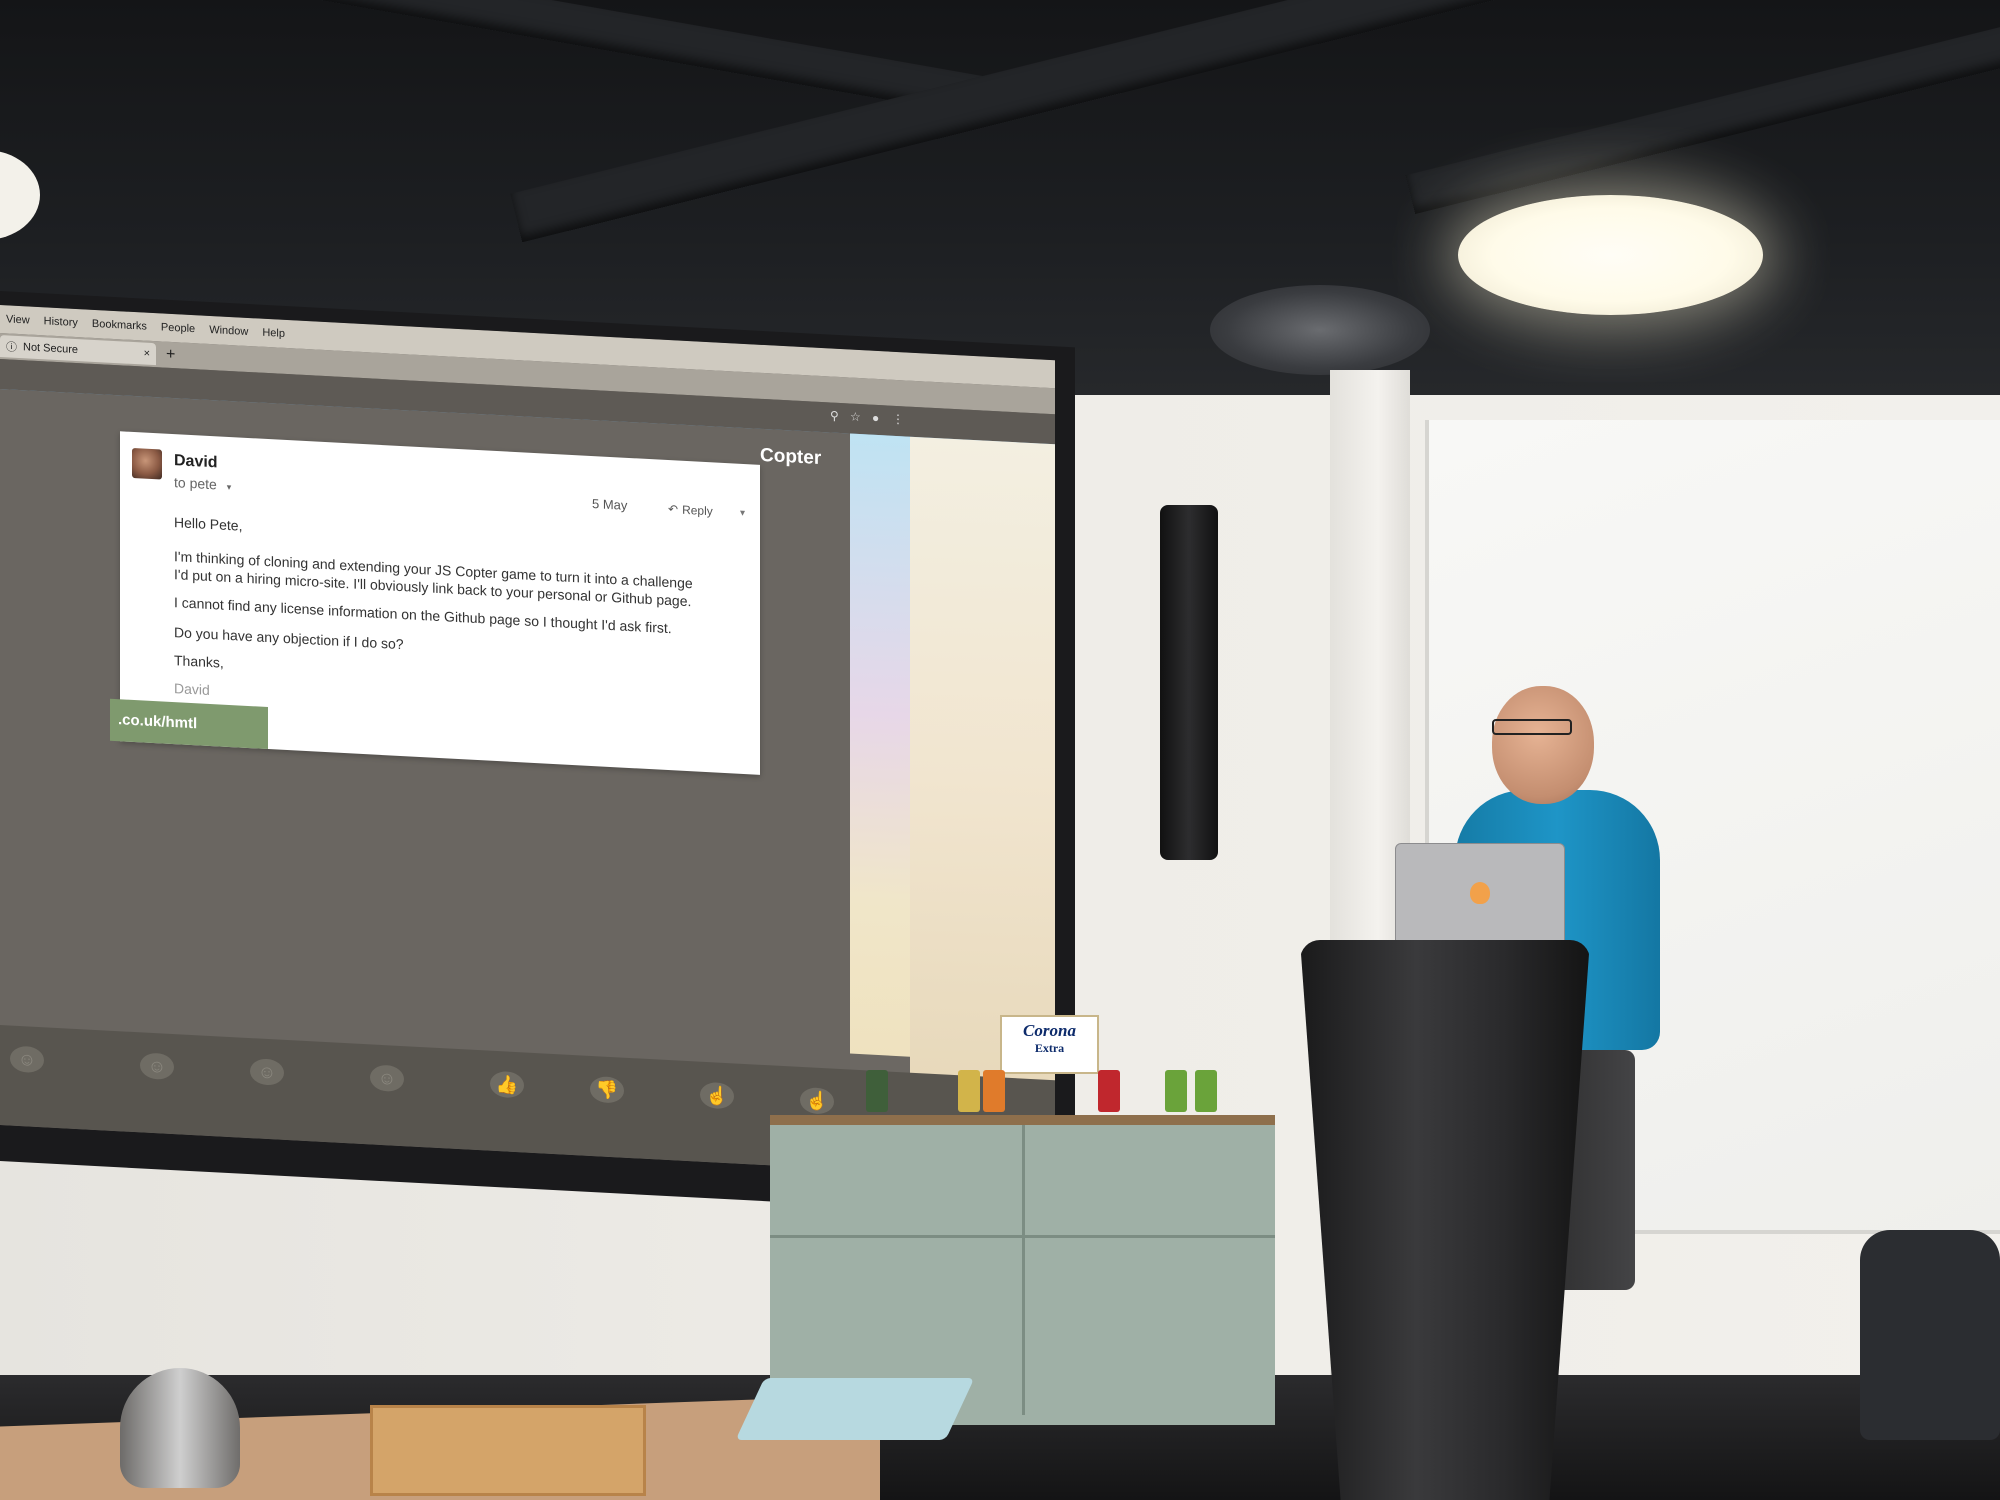 Image resolution: width=2000 pixels, height=1500 pixels. I want to click on beer-brand: Corona, so click(1049, 1030).